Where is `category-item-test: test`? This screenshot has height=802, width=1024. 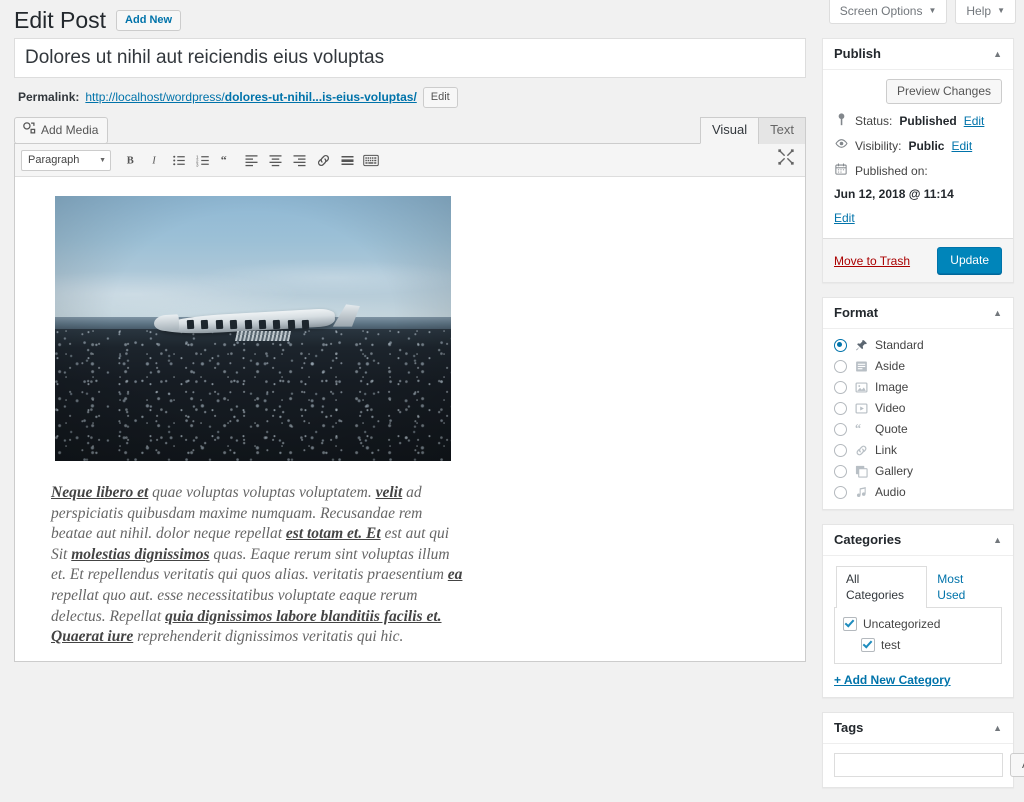
category-item-test: test is located at coordinates (927, 645).